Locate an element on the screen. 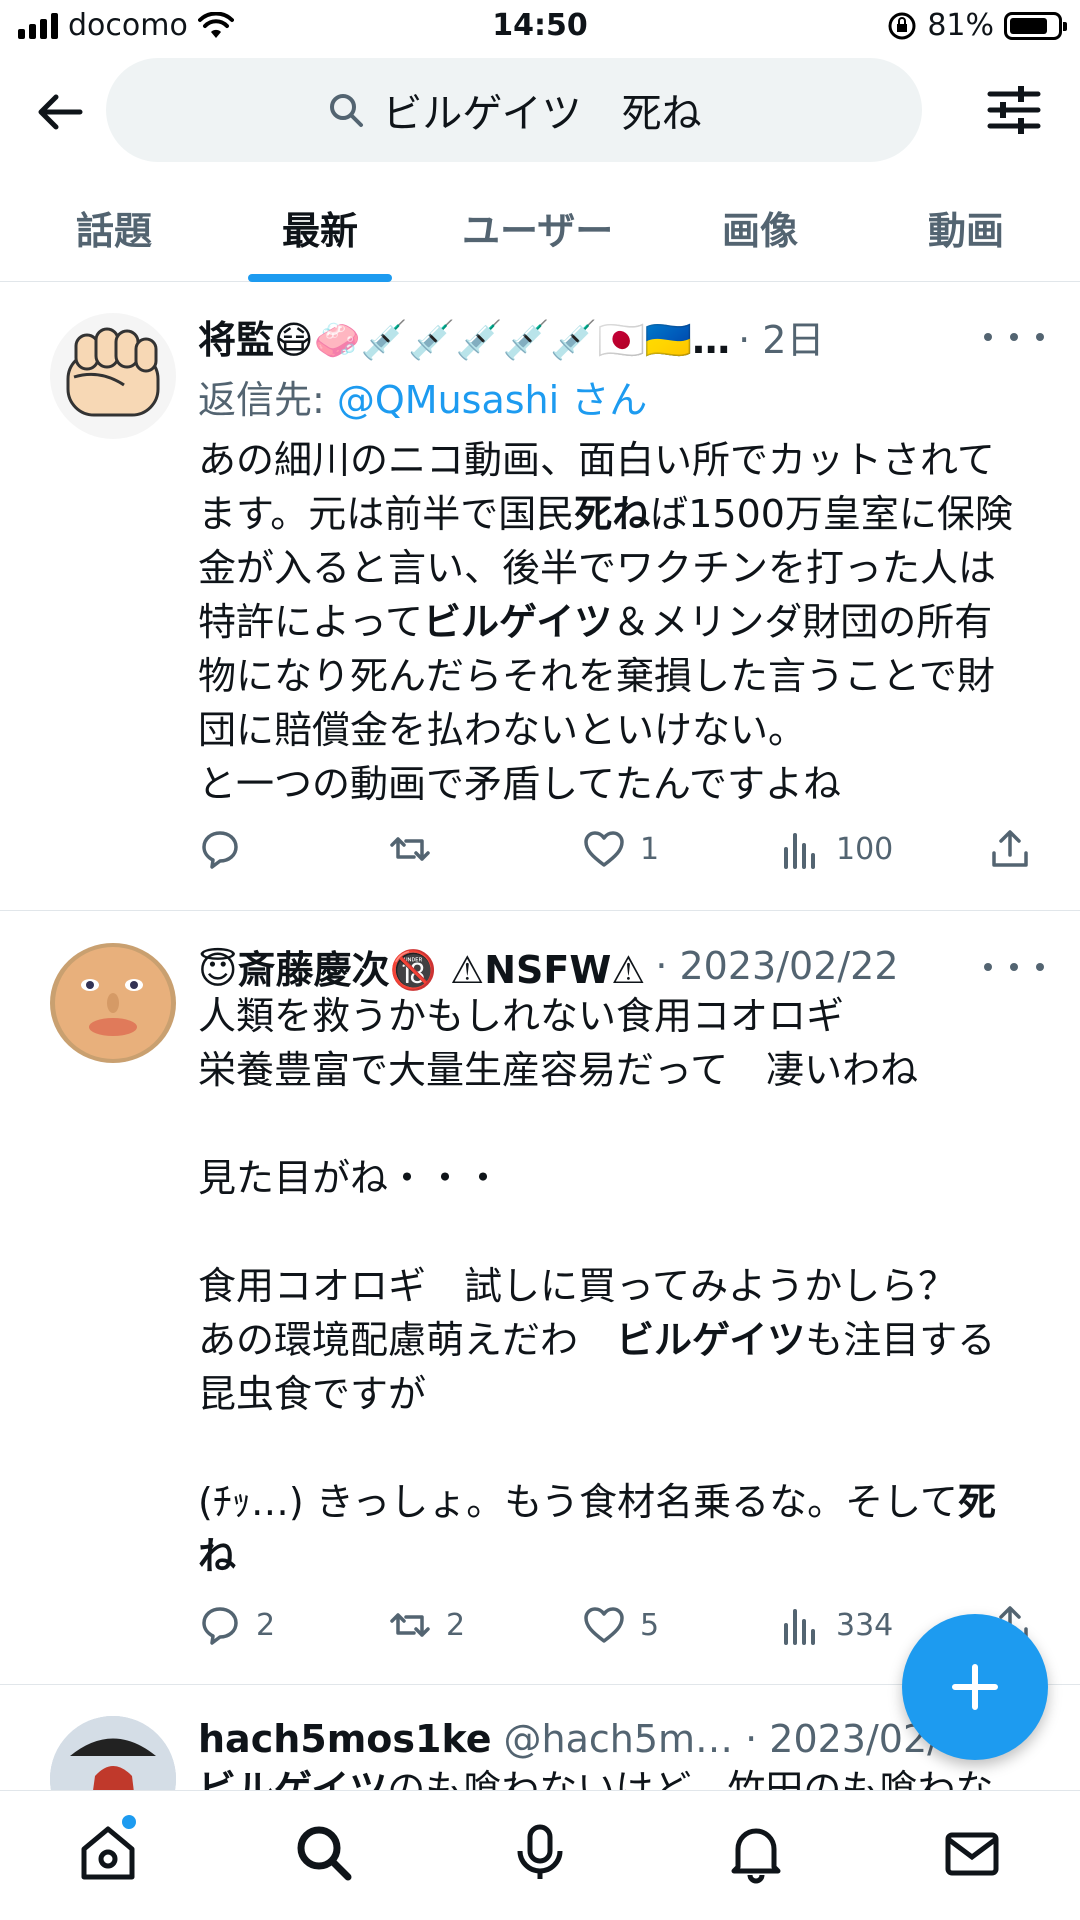 Image resolution: width=1080 pixels, height=1920 pixels. reply-count: 2 is located at coordinates (266, 1625).